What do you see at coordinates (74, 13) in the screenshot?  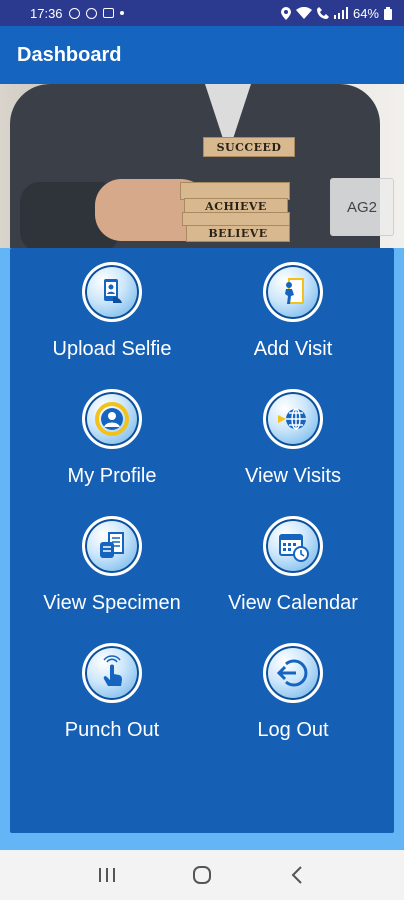 I see `whatsapp-icon` at bounding box center [74, 13].